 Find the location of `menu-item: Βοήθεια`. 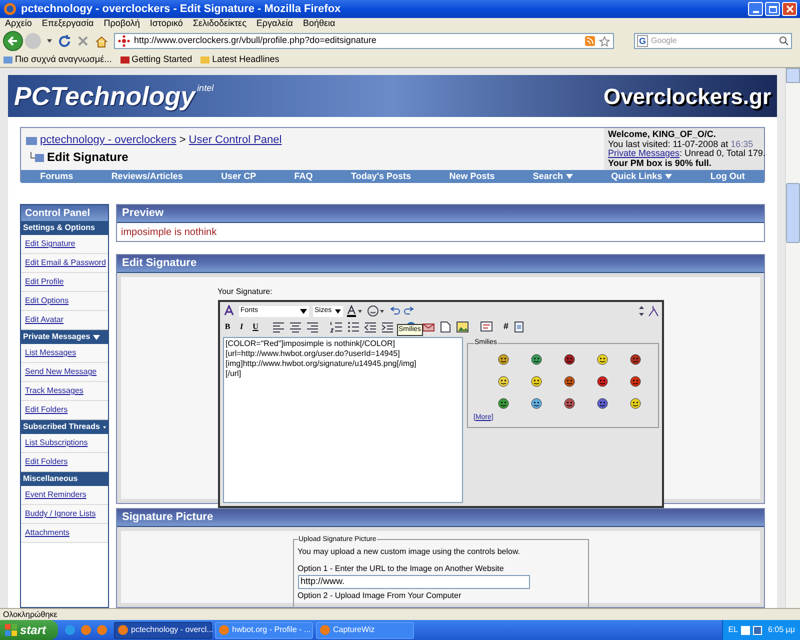

menu-item: Βοήθεια is located at coordinates (319, 24).